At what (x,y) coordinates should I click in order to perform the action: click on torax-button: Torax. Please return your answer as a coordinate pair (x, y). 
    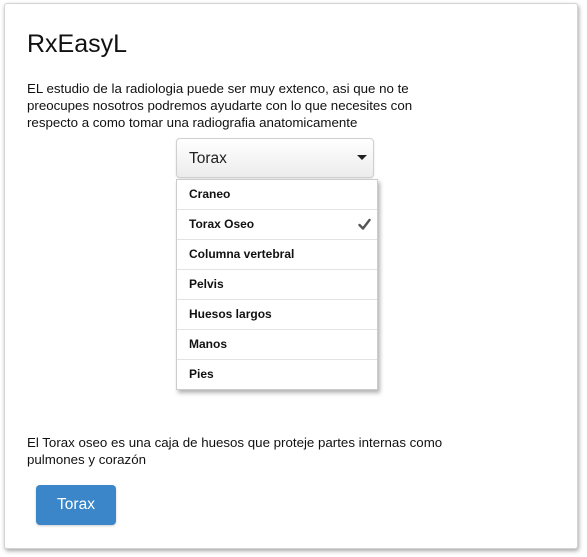
    Looking at the image, I should click on (76, 505).